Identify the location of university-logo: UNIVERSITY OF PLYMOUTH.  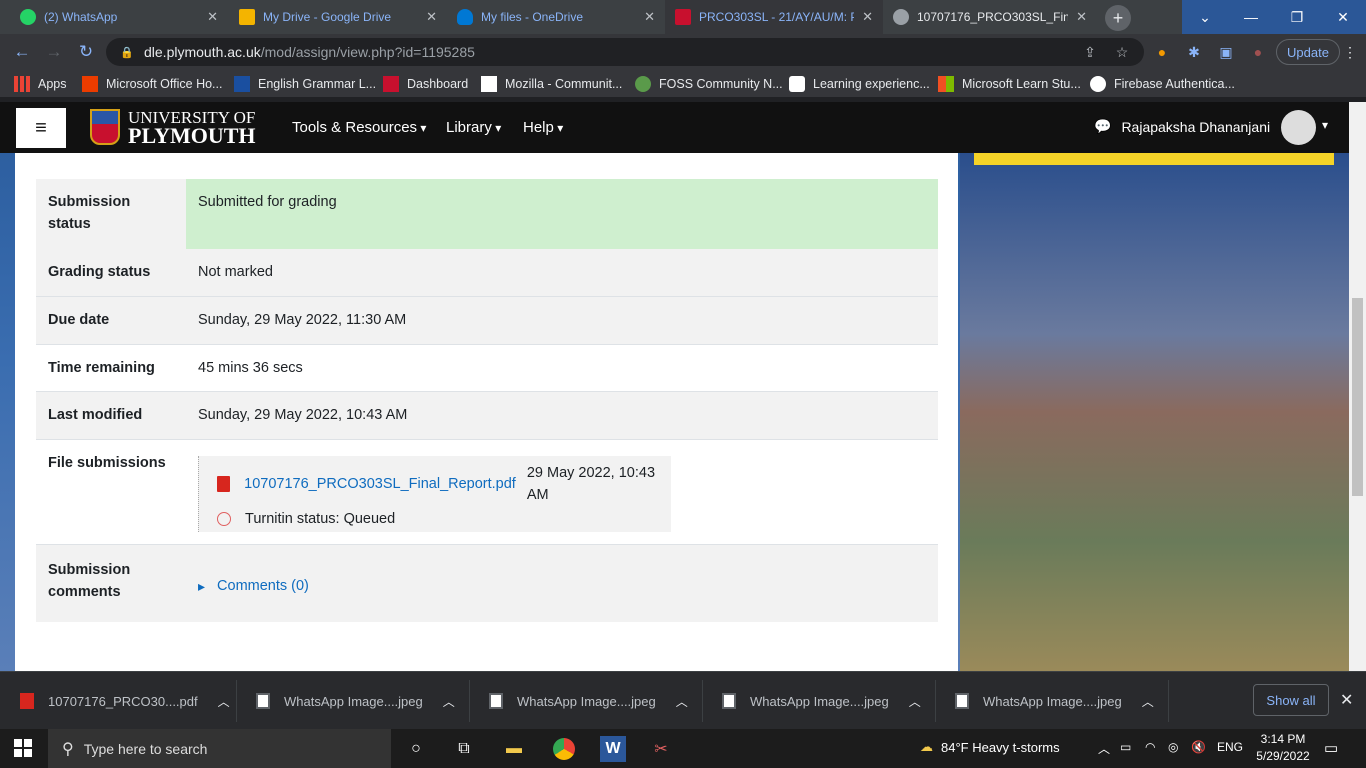
(173, 128).